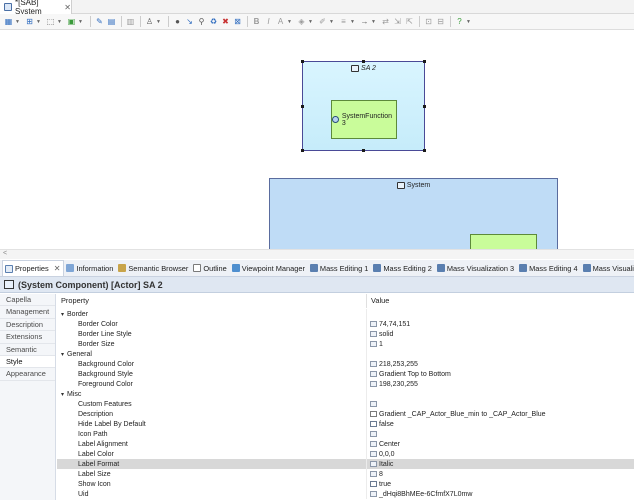 The width and height of the screenshot is (634, 500). Describe the element at coordinates (27, 300) in the screenshot. I see `section-tab-capella: Capella` at that location.